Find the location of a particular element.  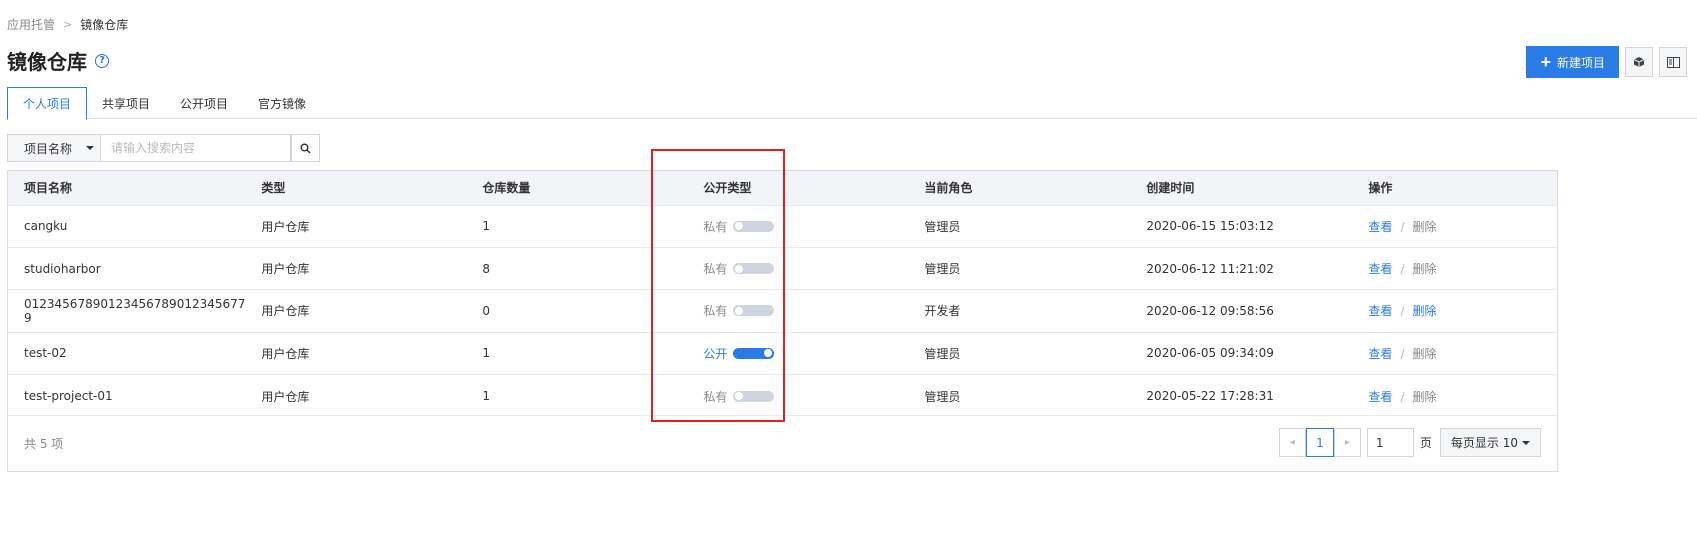

page-size-label: 每页显示 10 is located at coordinates (1484, 443).